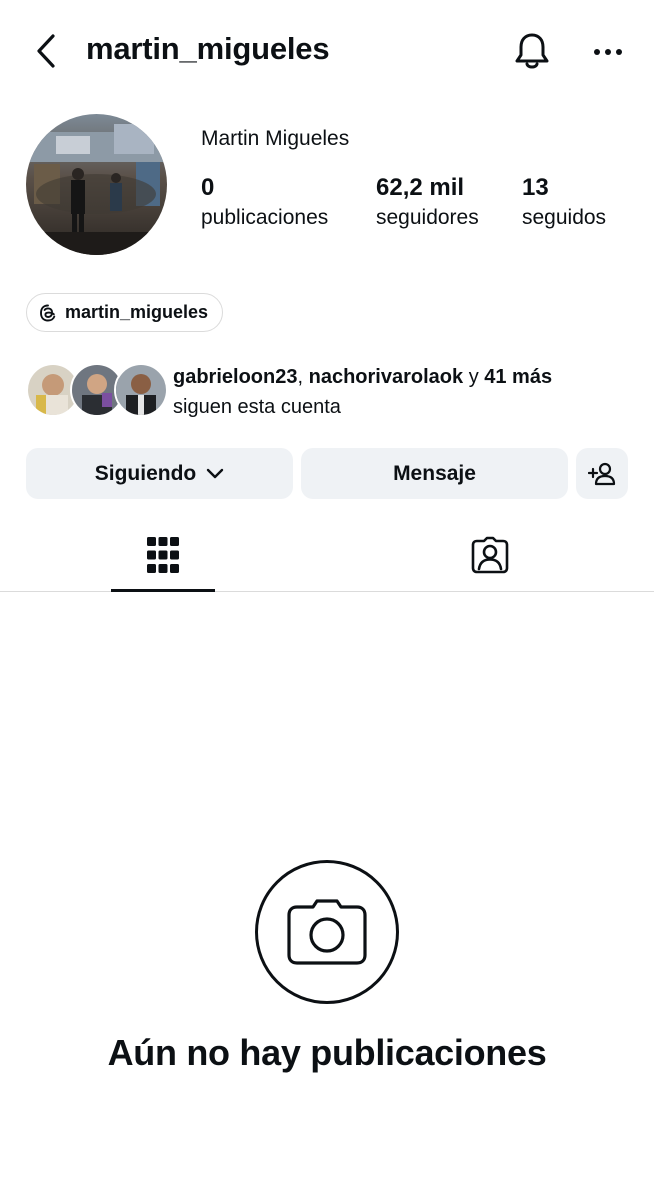 The height and width of the screenshot is (1200, 654). I want to click on following-button: Siguiendo, so click(159, 473).